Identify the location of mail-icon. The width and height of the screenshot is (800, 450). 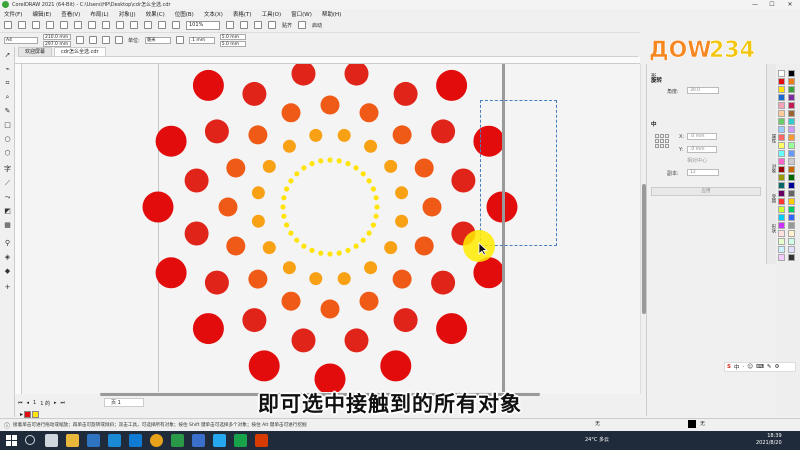
(114, 440).